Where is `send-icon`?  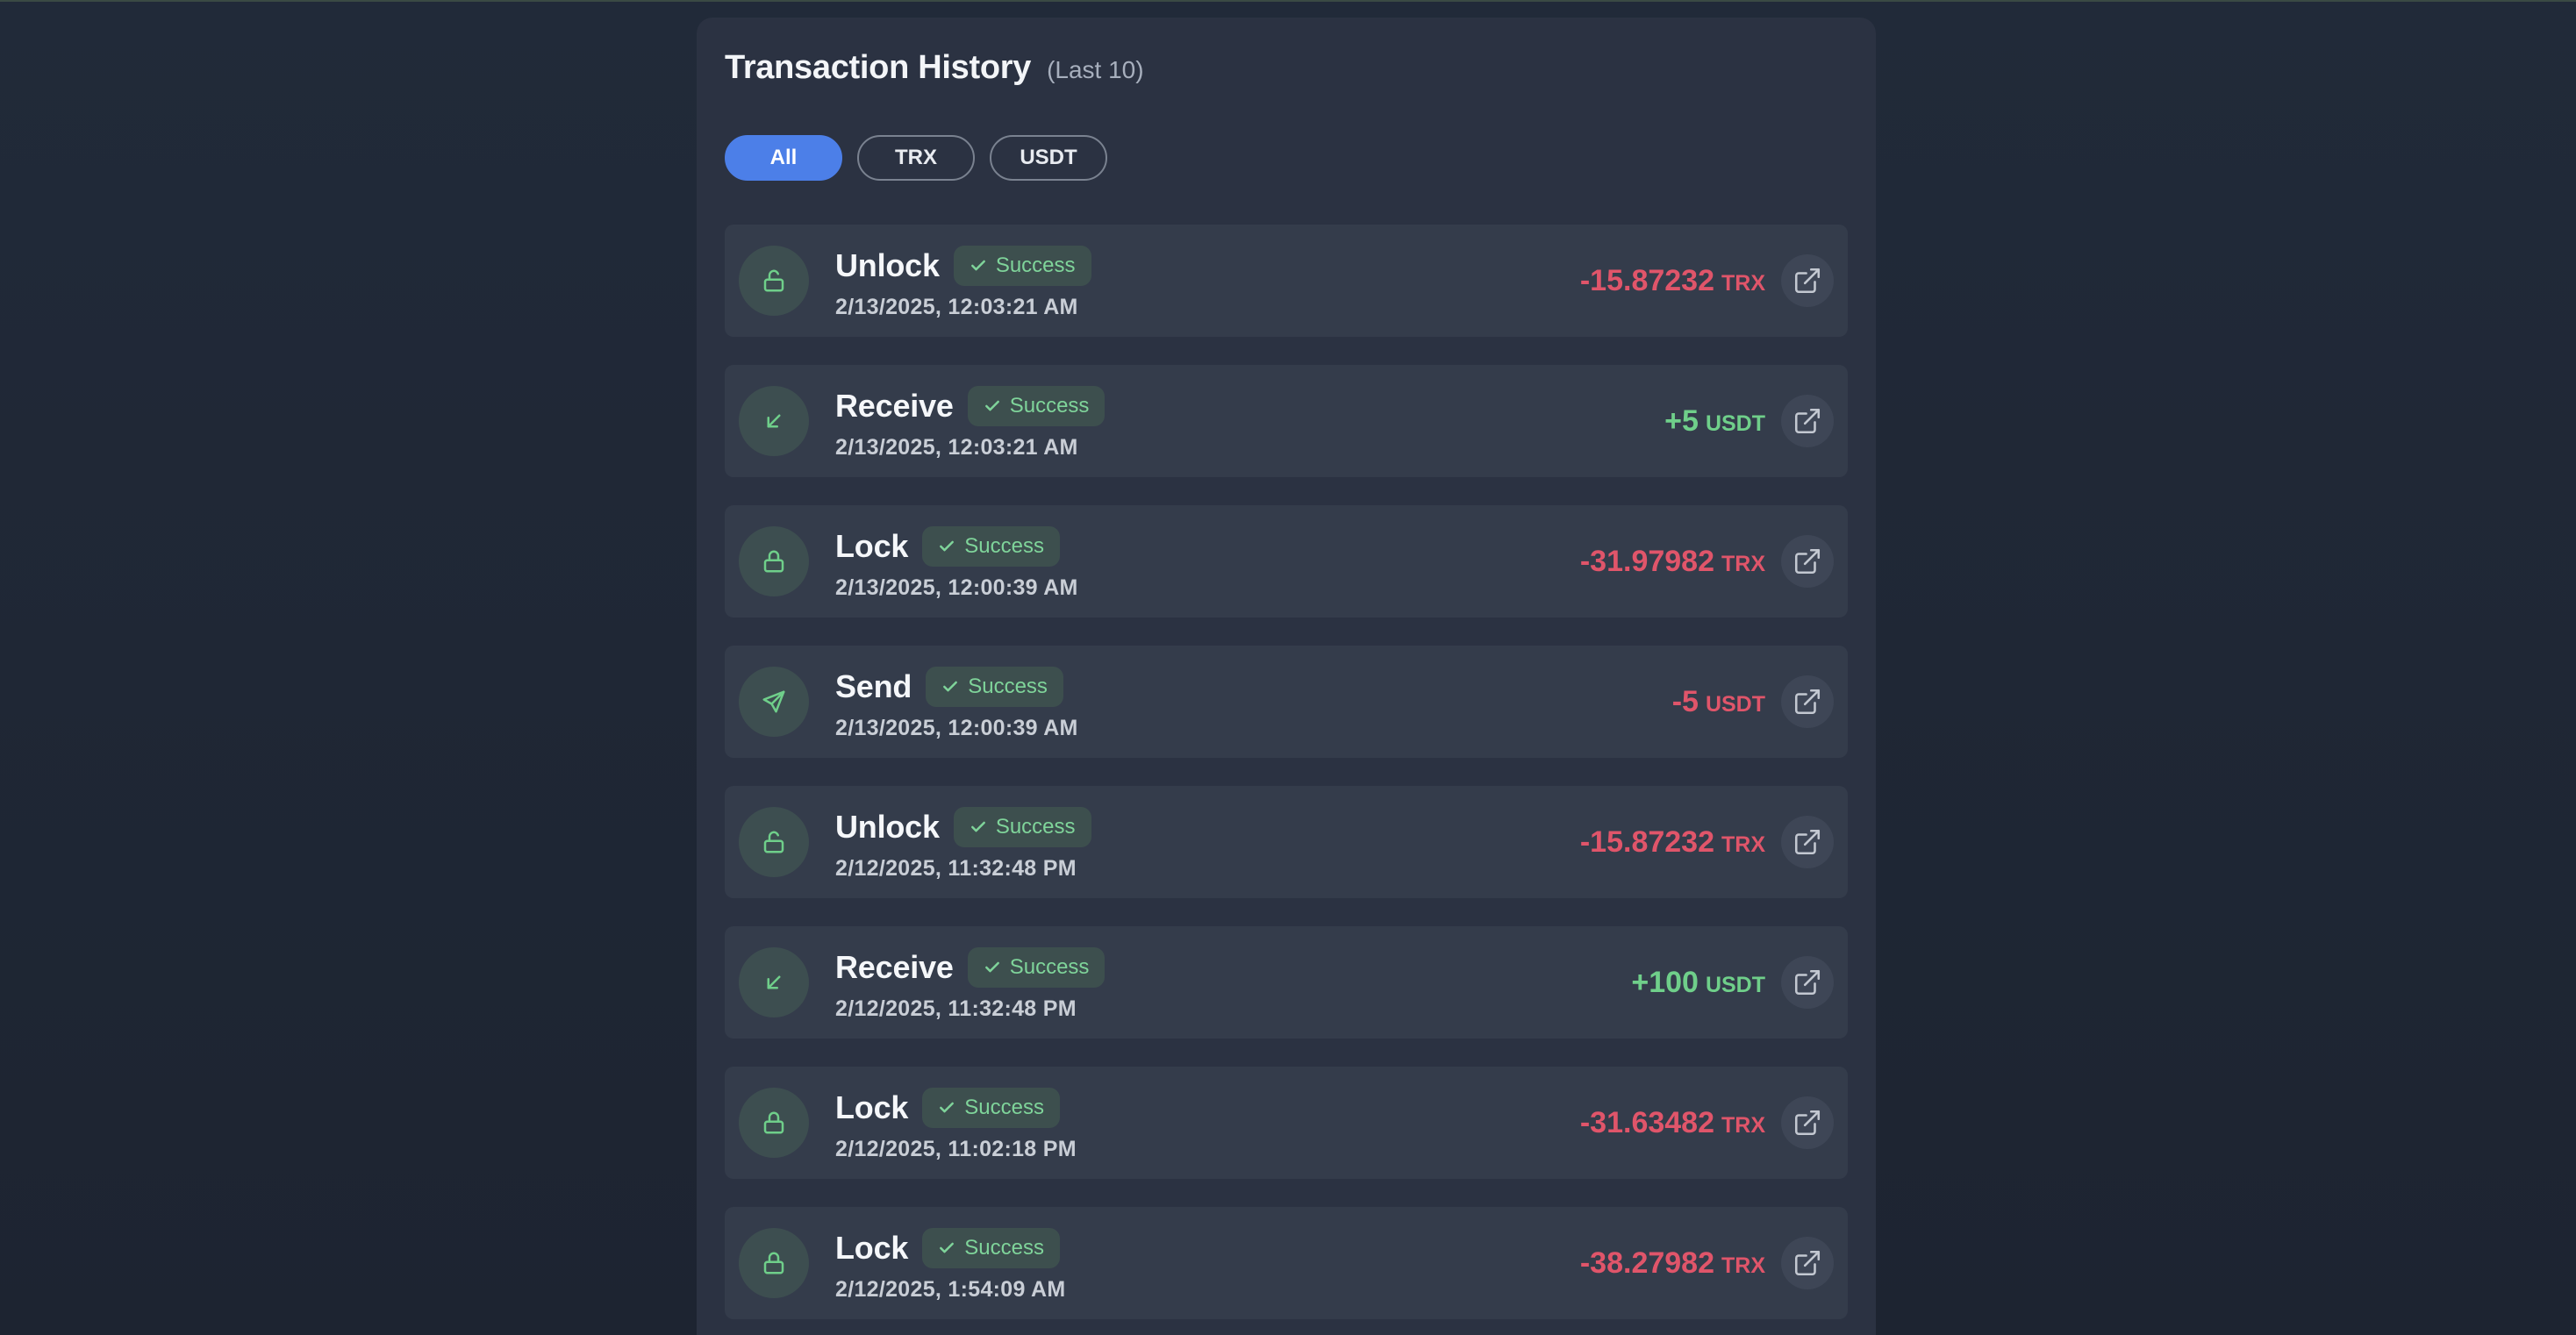
send-icon is located at coordinates (774, 702).